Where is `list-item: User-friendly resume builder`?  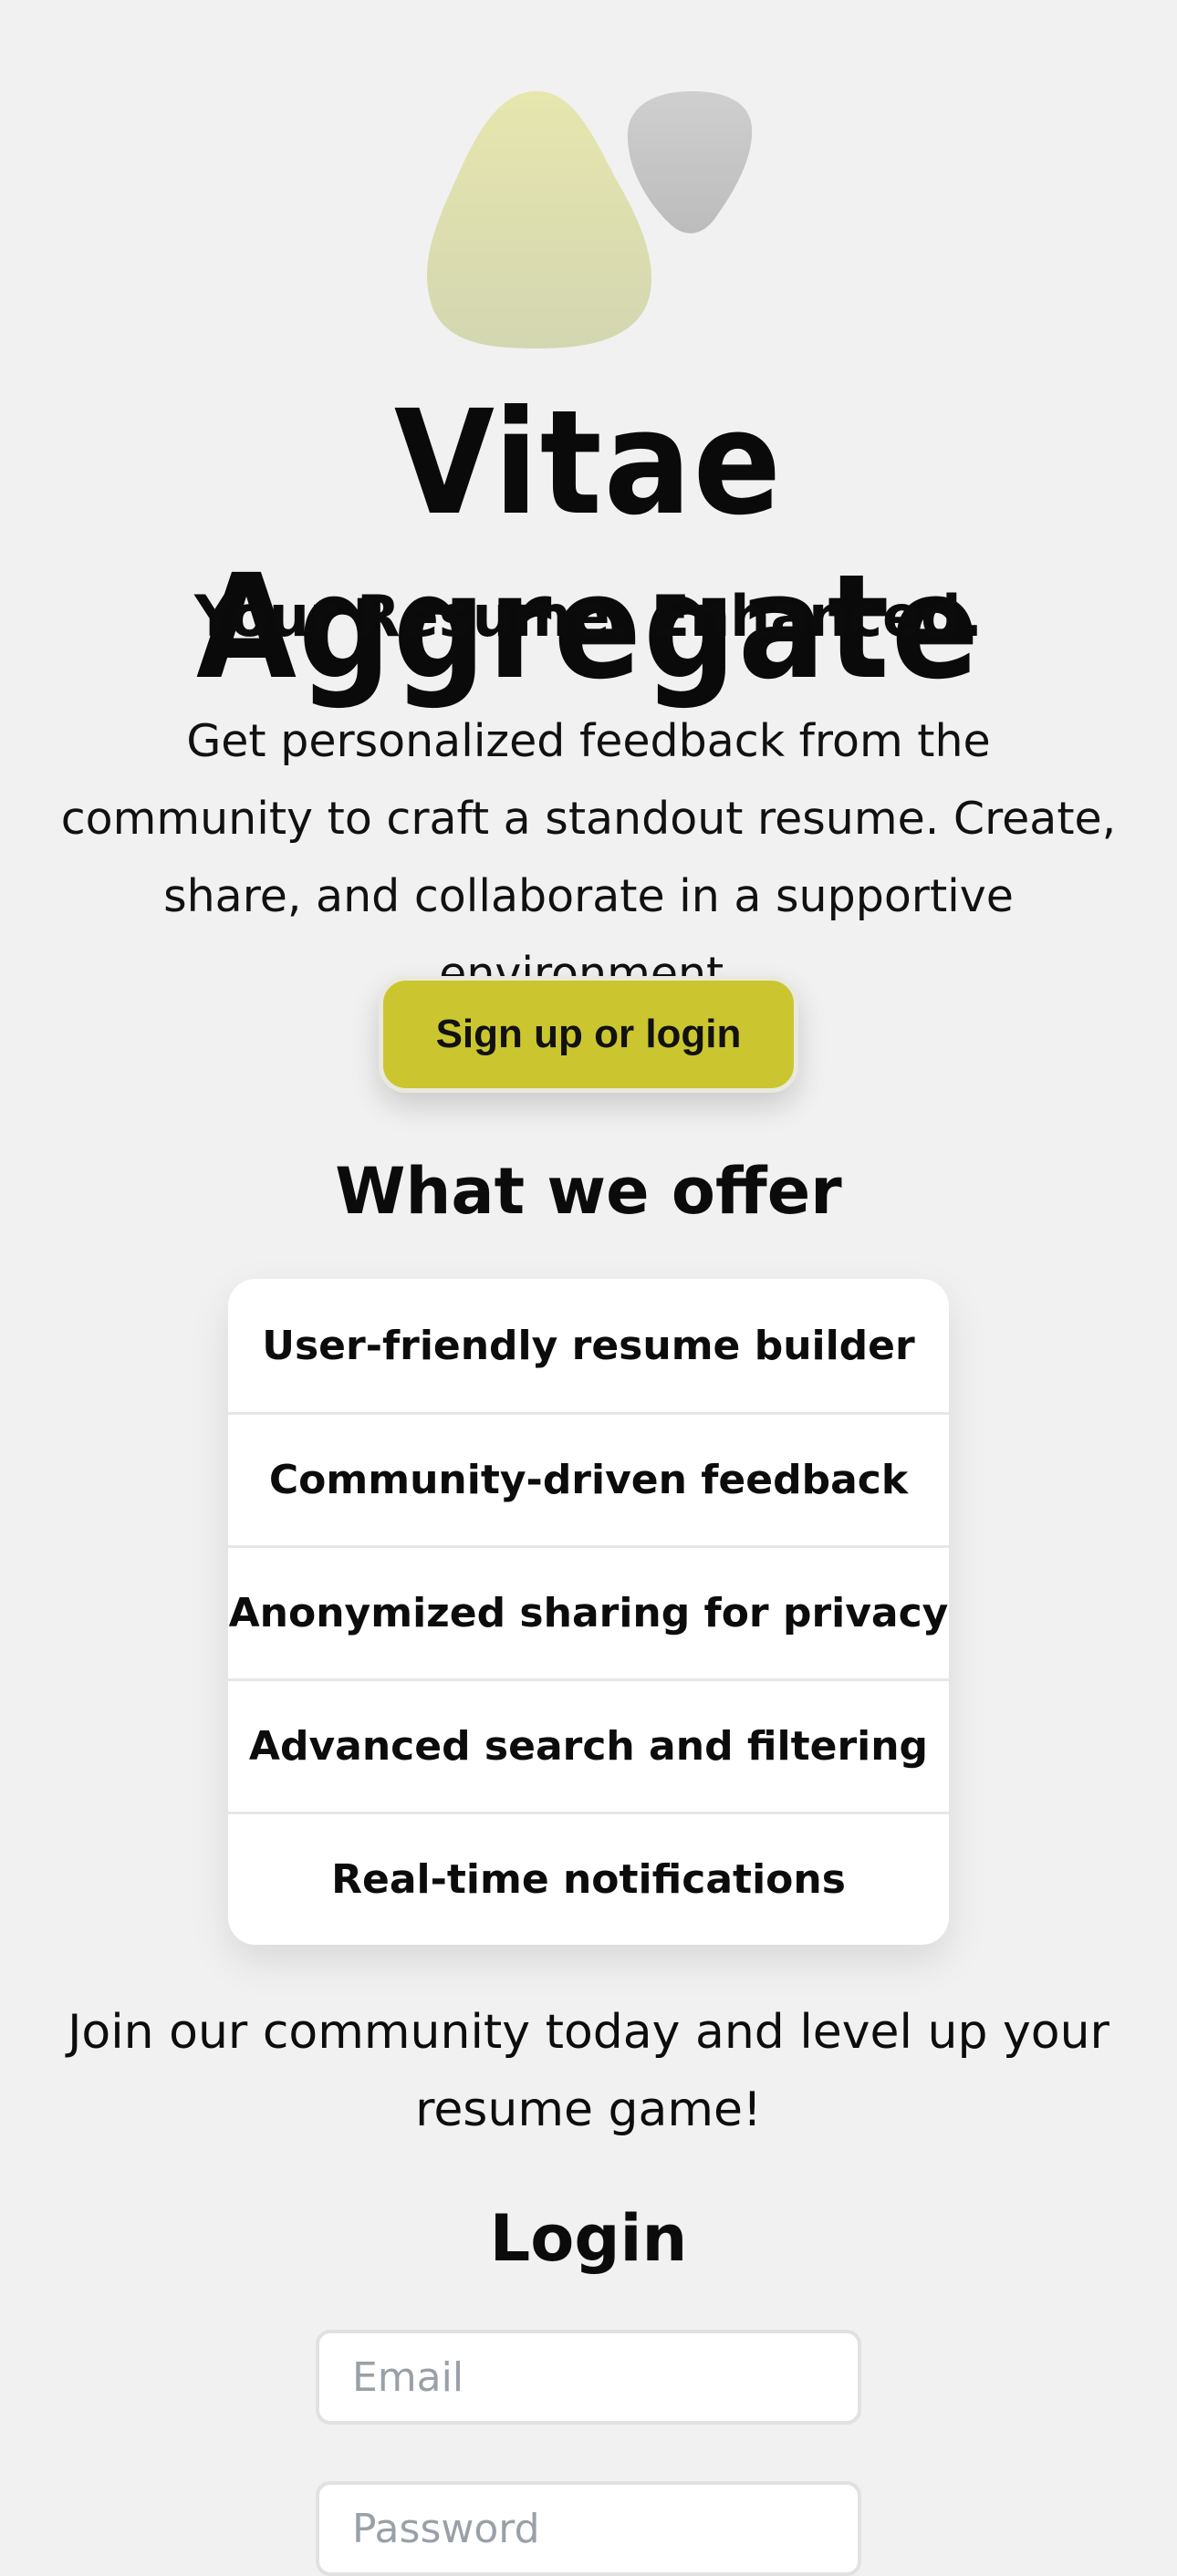
list-item: User-friendly resume builder is located at coordinates (589, 1345).